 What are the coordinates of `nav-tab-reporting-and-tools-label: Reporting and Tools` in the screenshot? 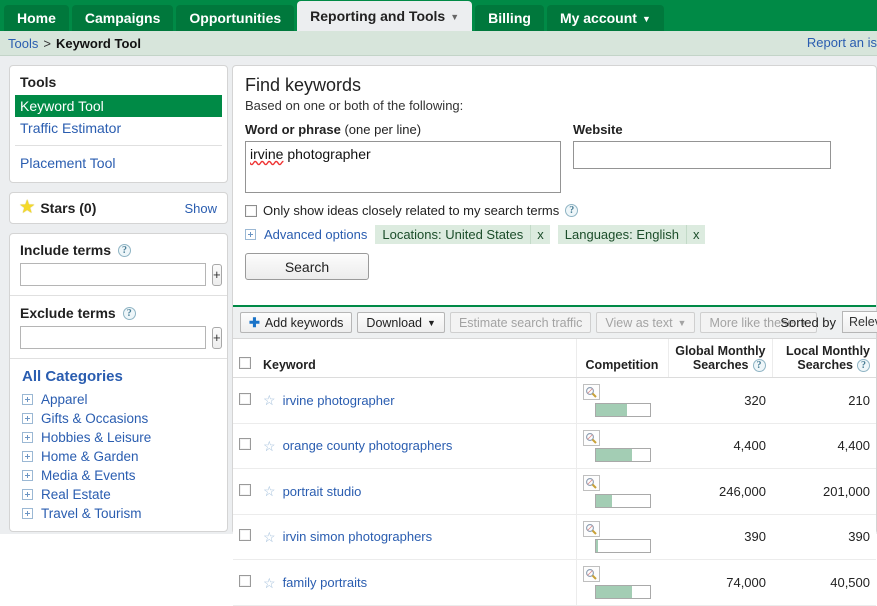 It's located at (378, 16).